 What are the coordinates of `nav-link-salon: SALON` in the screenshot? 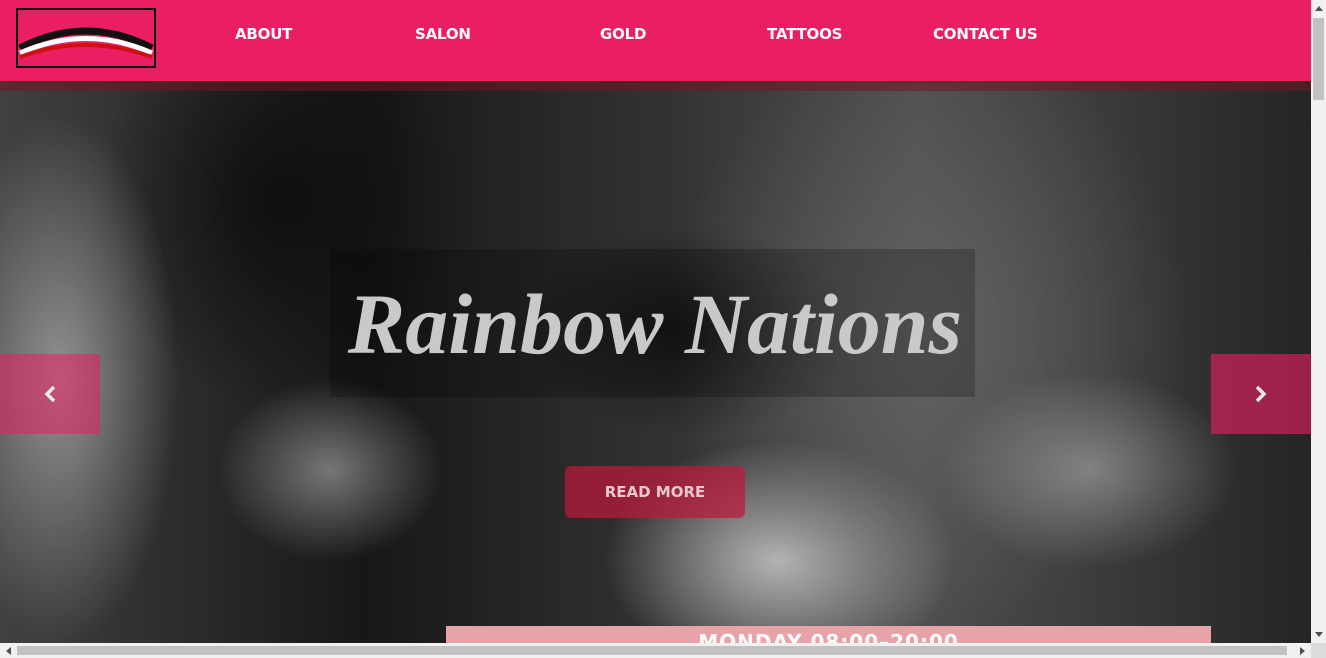 It's located at (443, 34).